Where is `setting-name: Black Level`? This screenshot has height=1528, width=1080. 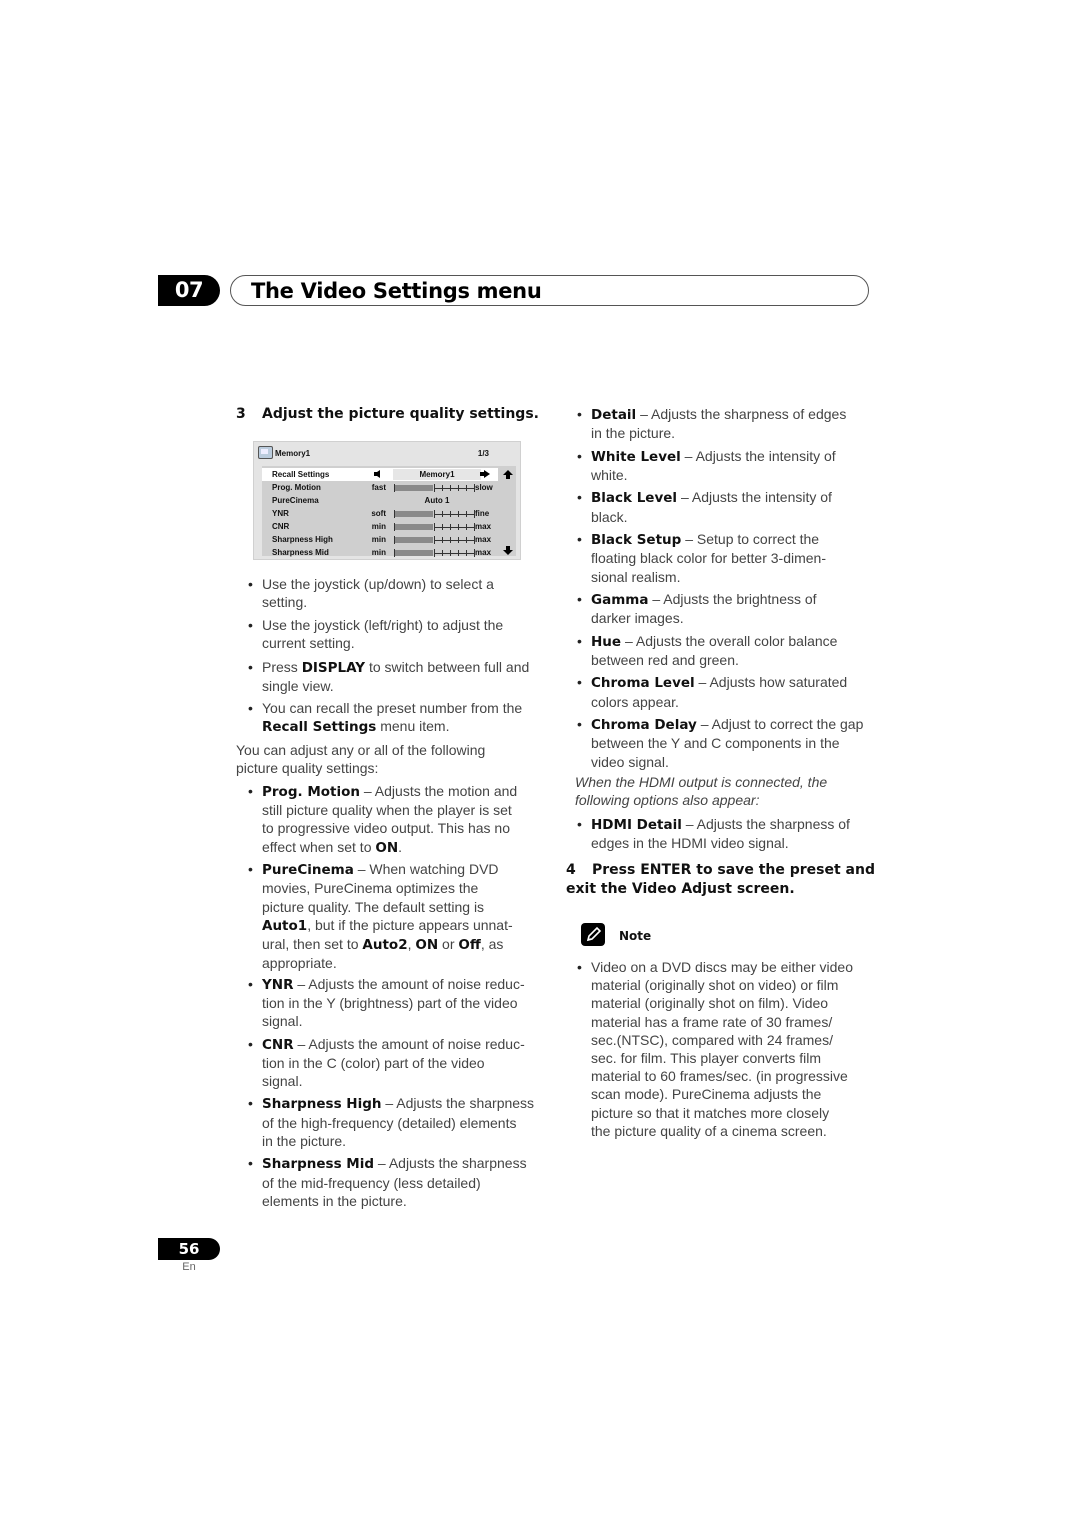
setting-name: Black Level is located at coordinates (634, 498).